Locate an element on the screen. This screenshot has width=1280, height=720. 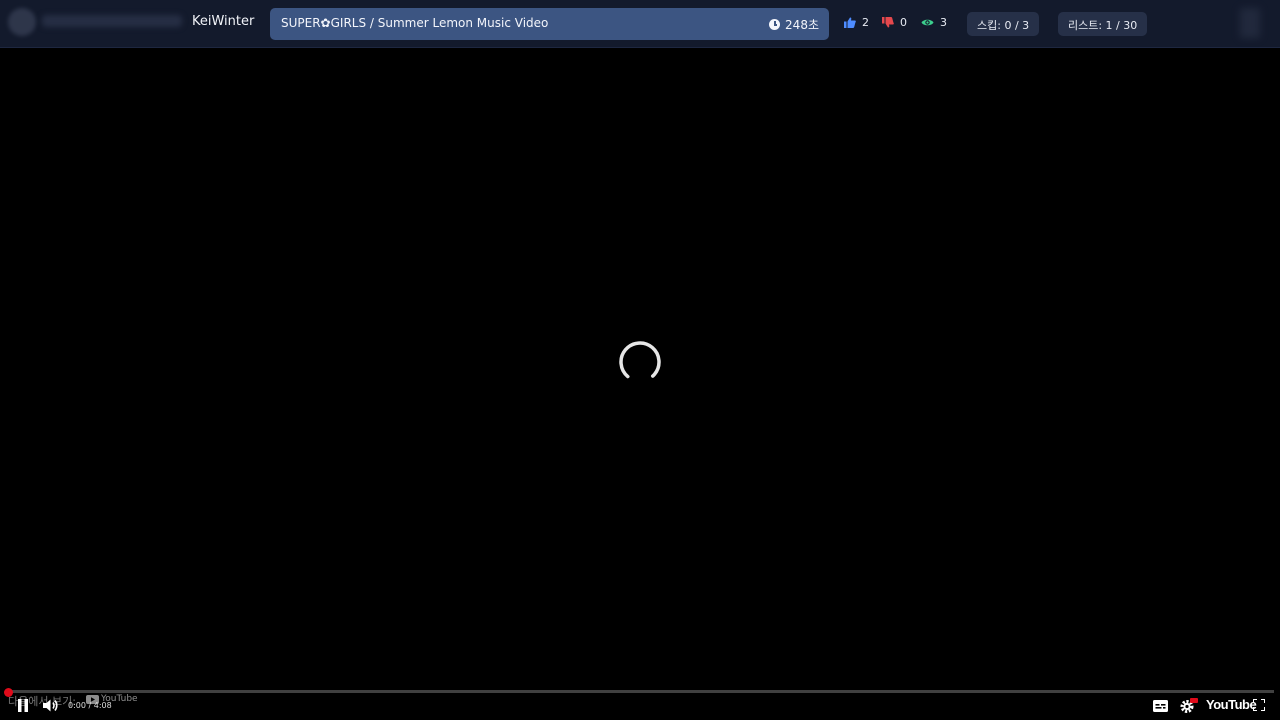
thumbs-down-icon is located at coordinates (888, 22).